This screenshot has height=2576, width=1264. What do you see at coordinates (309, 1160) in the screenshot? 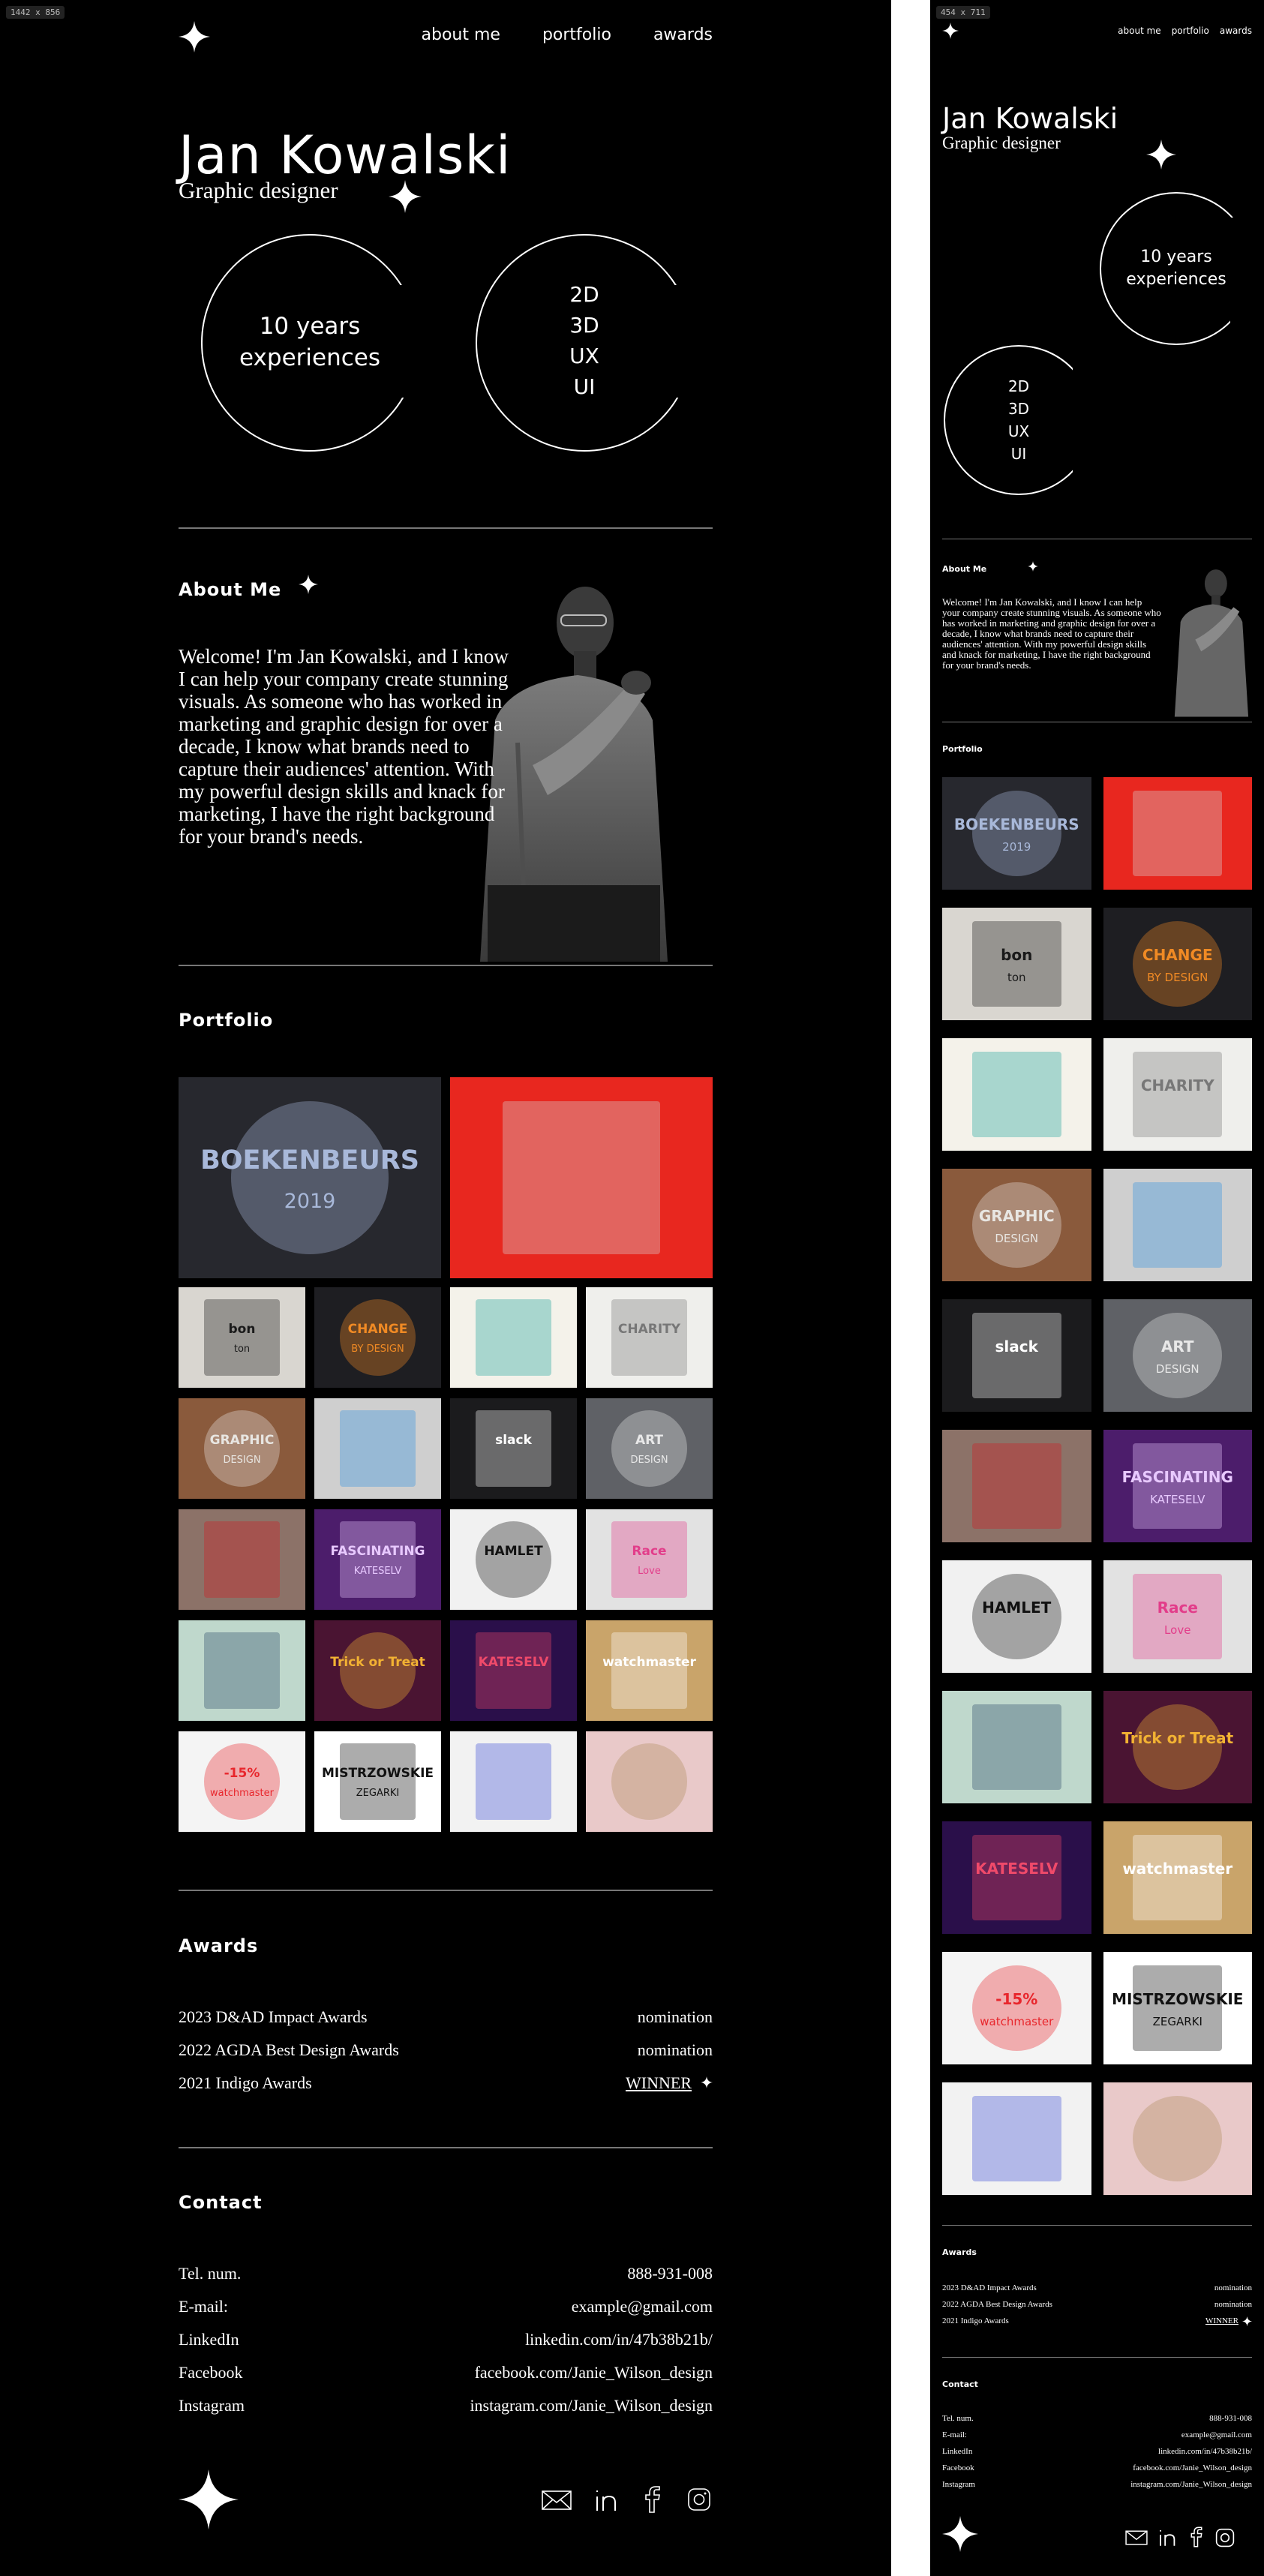
I see `thumb-caption: BOEKENBEURS` at bounding box center [309, 1160].